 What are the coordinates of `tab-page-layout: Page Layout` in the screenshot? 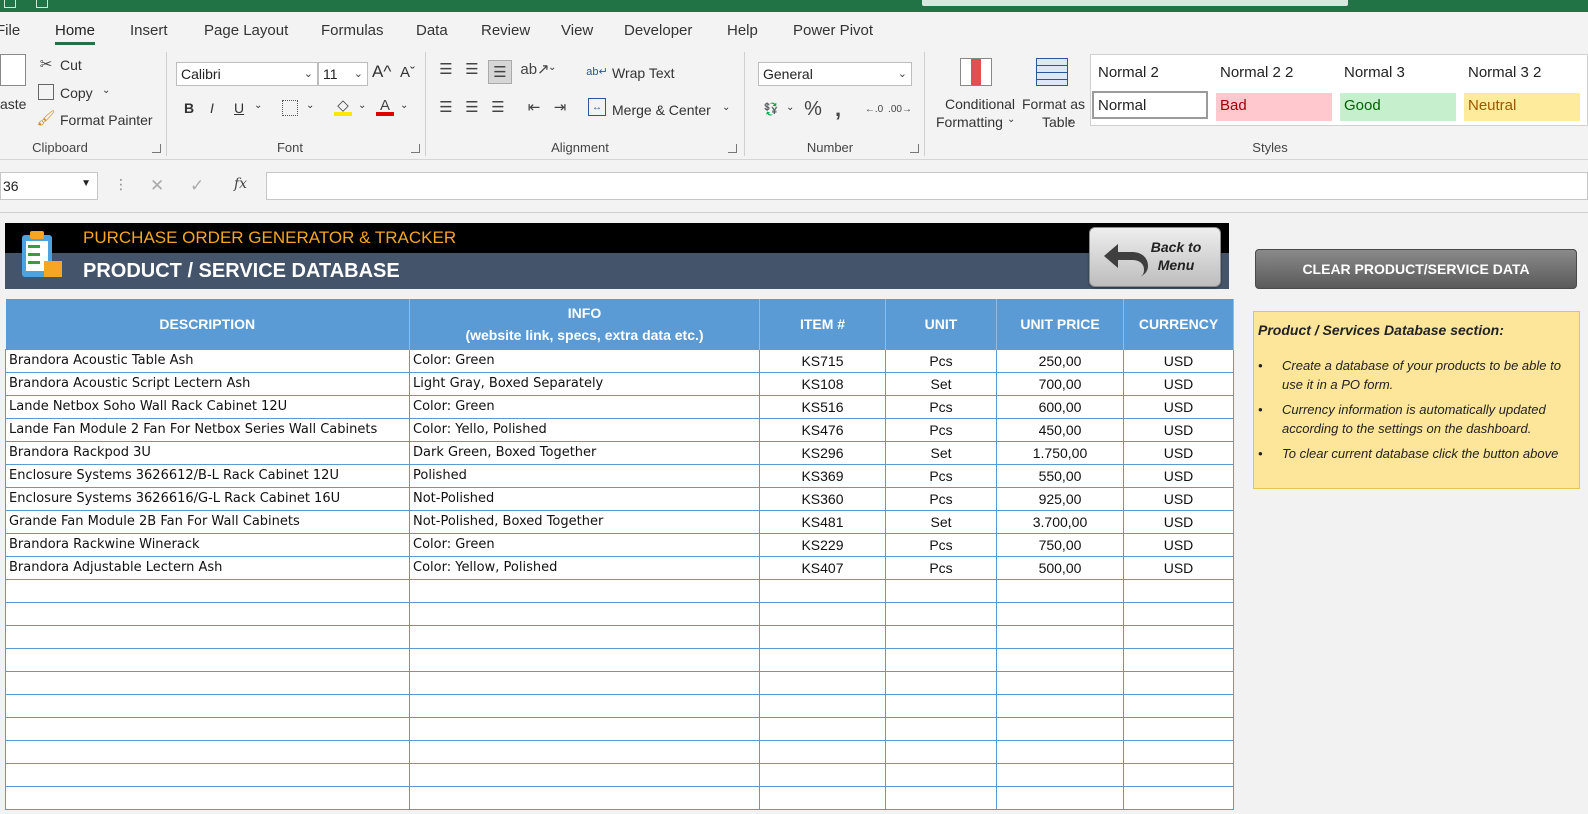 It's located at (246, 30).